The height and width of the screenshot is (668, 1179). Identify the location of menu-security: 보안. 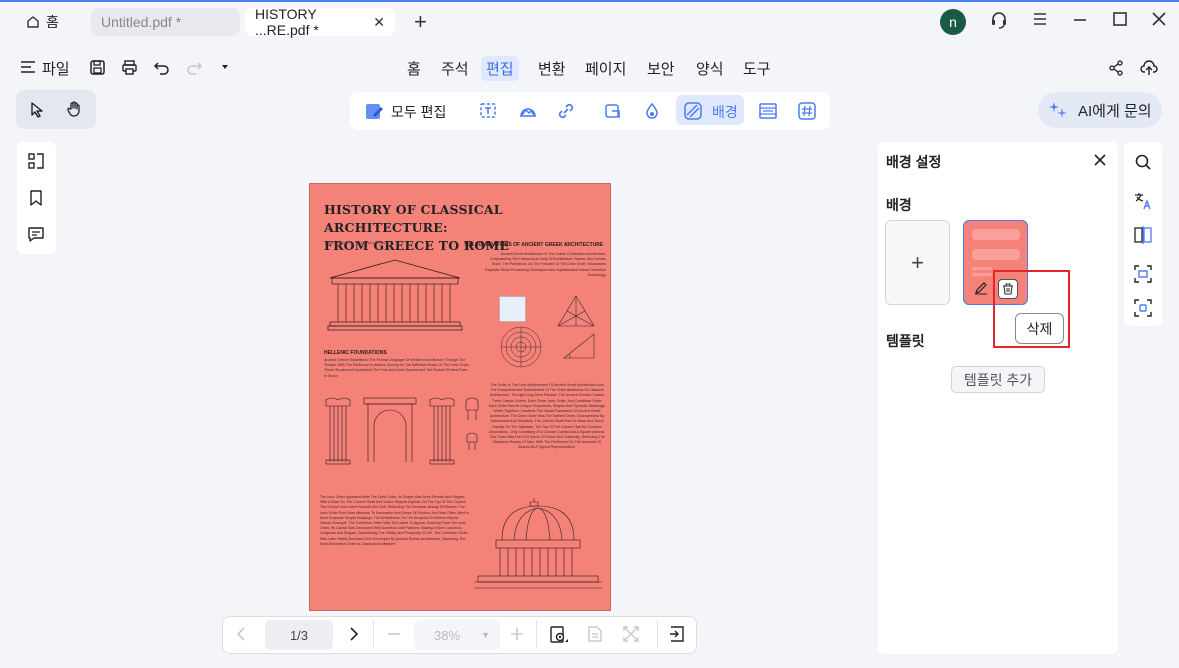
(661, 68).